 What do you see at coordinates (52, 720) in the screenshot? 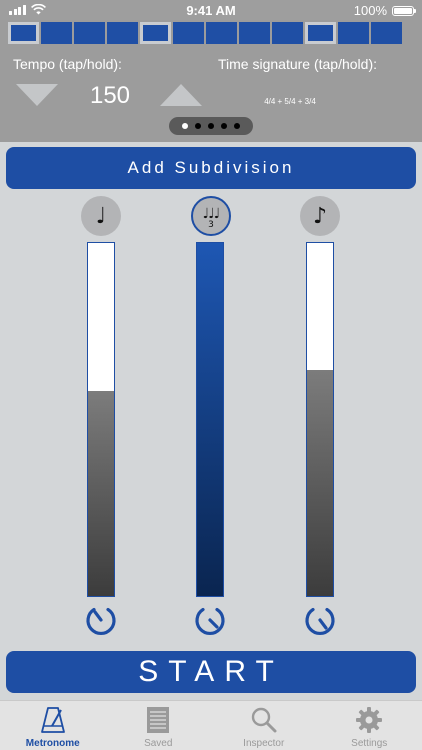
I see `metronome-icon` at bounding box center [52, 720].